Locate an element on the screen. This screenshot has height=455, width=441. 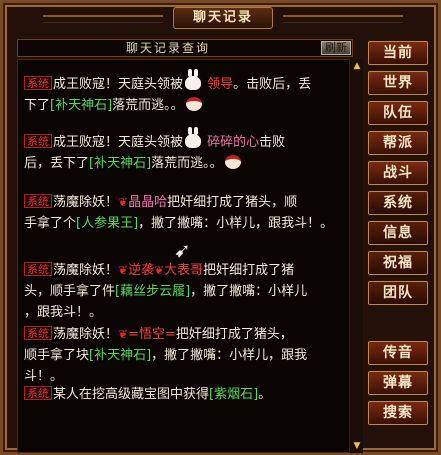
double-chevron-up-icon: ▲ is located at coordinates (357, 66).